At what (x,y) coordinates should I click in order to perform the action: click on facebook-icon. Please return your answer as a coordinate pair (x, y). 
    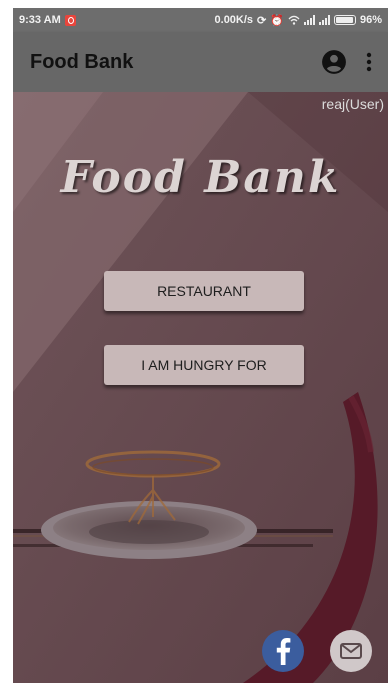
    Looking at the image, I should click on (283, 651).